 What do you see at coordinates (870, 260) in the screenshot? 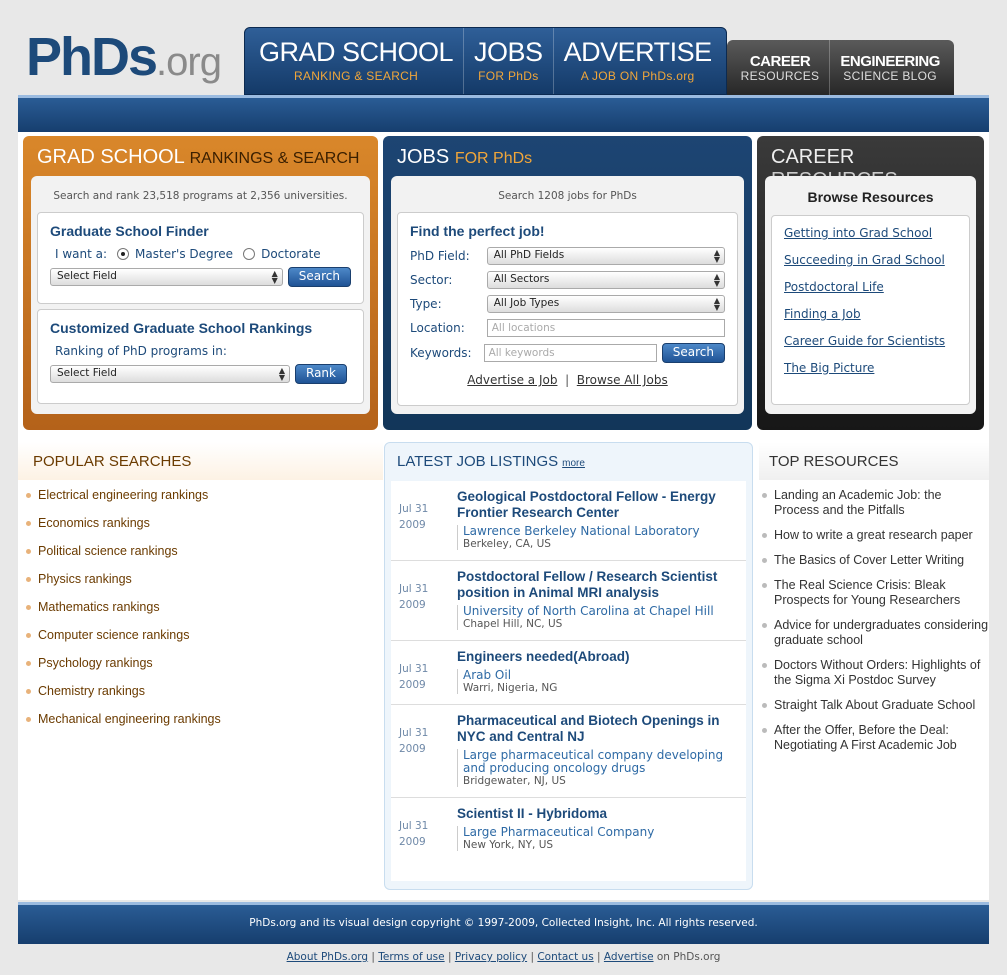
I see `career-link: Succeeding in Grad School` at bounding box center [870, 260].